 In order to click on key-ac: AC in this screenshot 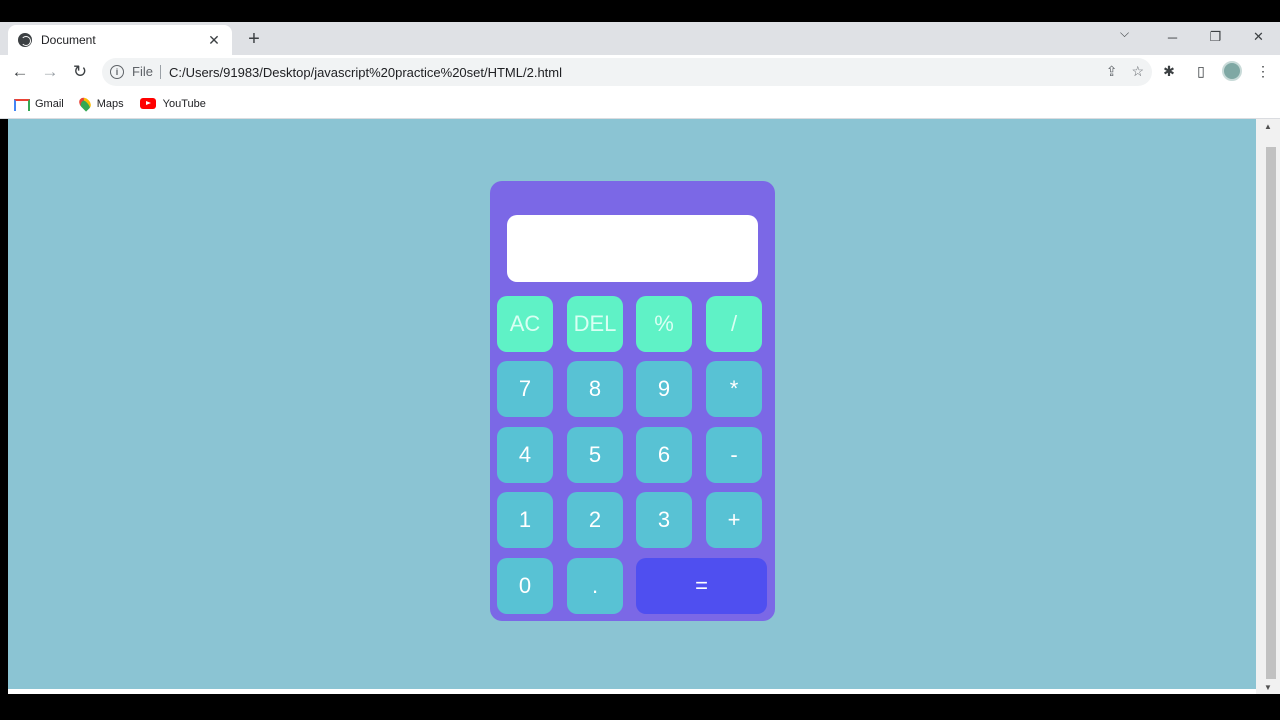, I will do `click(525, 324)`.